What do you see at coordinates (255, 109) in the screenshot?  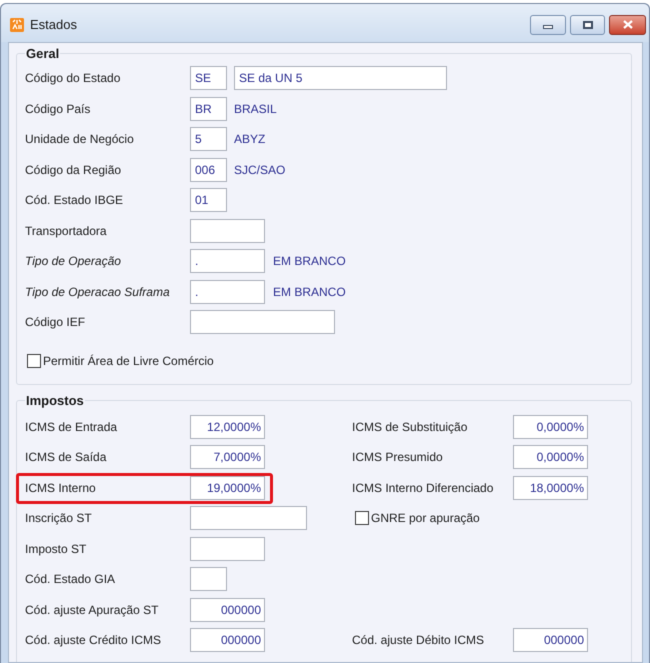 I see `field-description: BRASIL` at bounding box center [255, 109].